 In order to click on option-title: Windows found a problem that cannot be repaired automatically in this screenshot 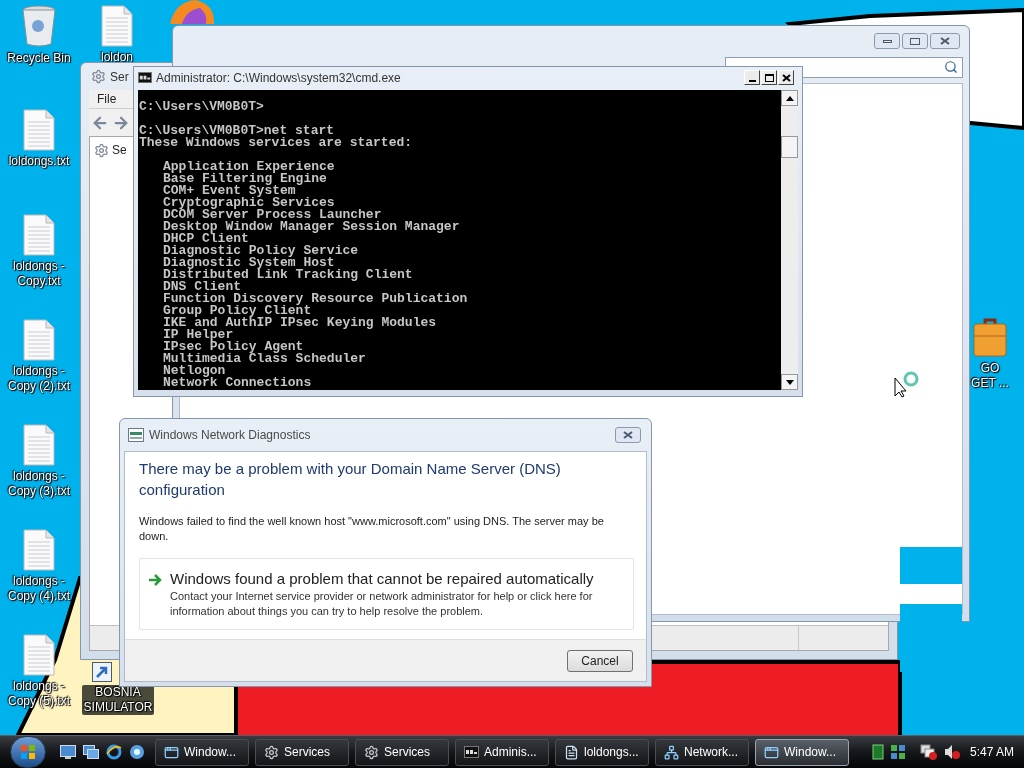, I will do `click(382, 579)`.